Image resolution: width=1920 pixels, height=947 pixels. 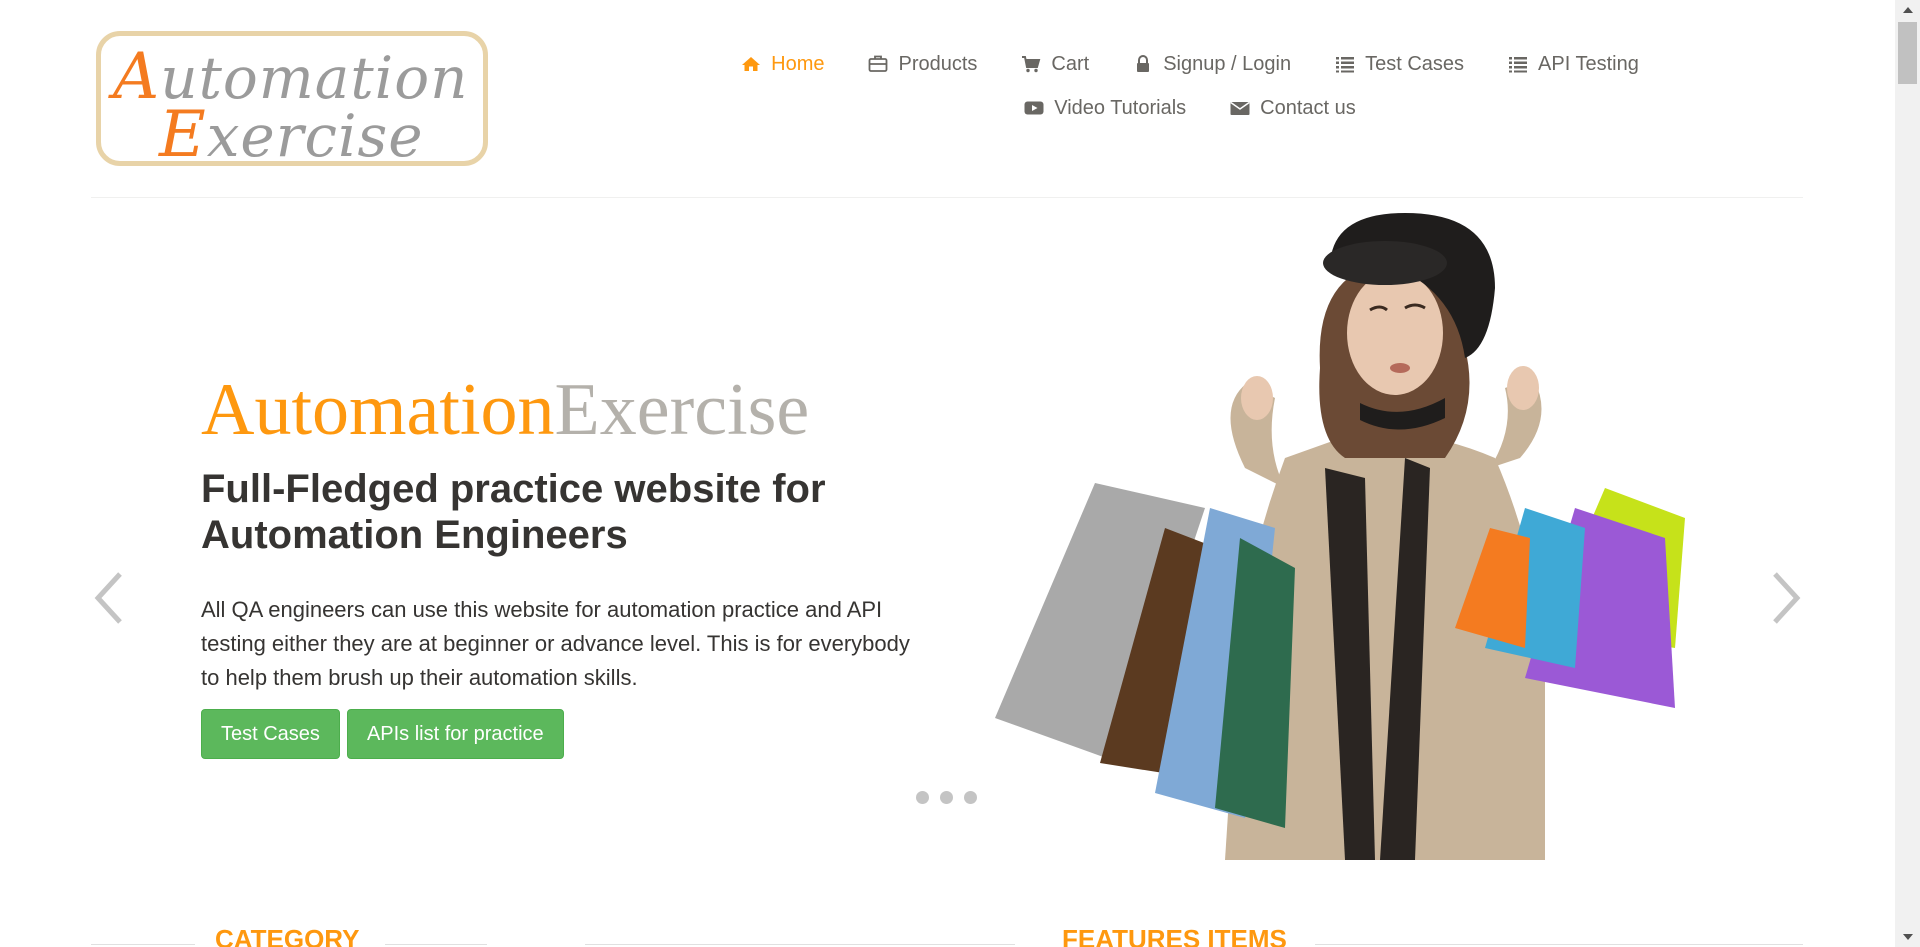 I want to click on lock-icon, so click(x=1143, y=63).